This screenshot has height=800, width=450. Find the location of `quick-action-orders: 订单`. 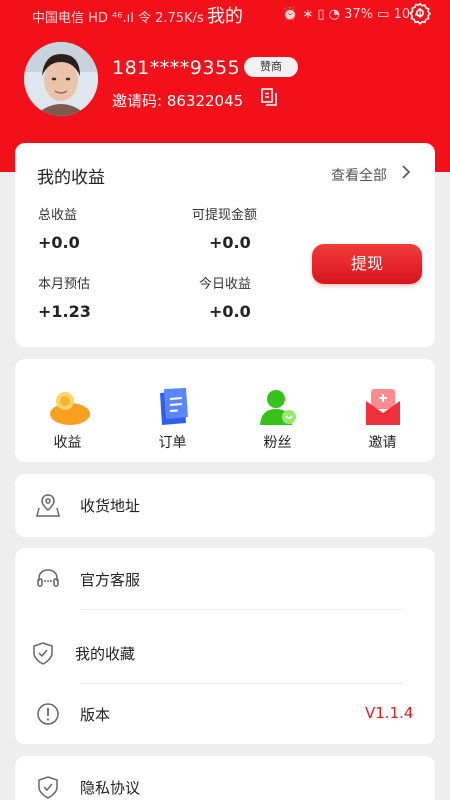

quick-action-orders: 订单 is located at coordinates (172, 410).